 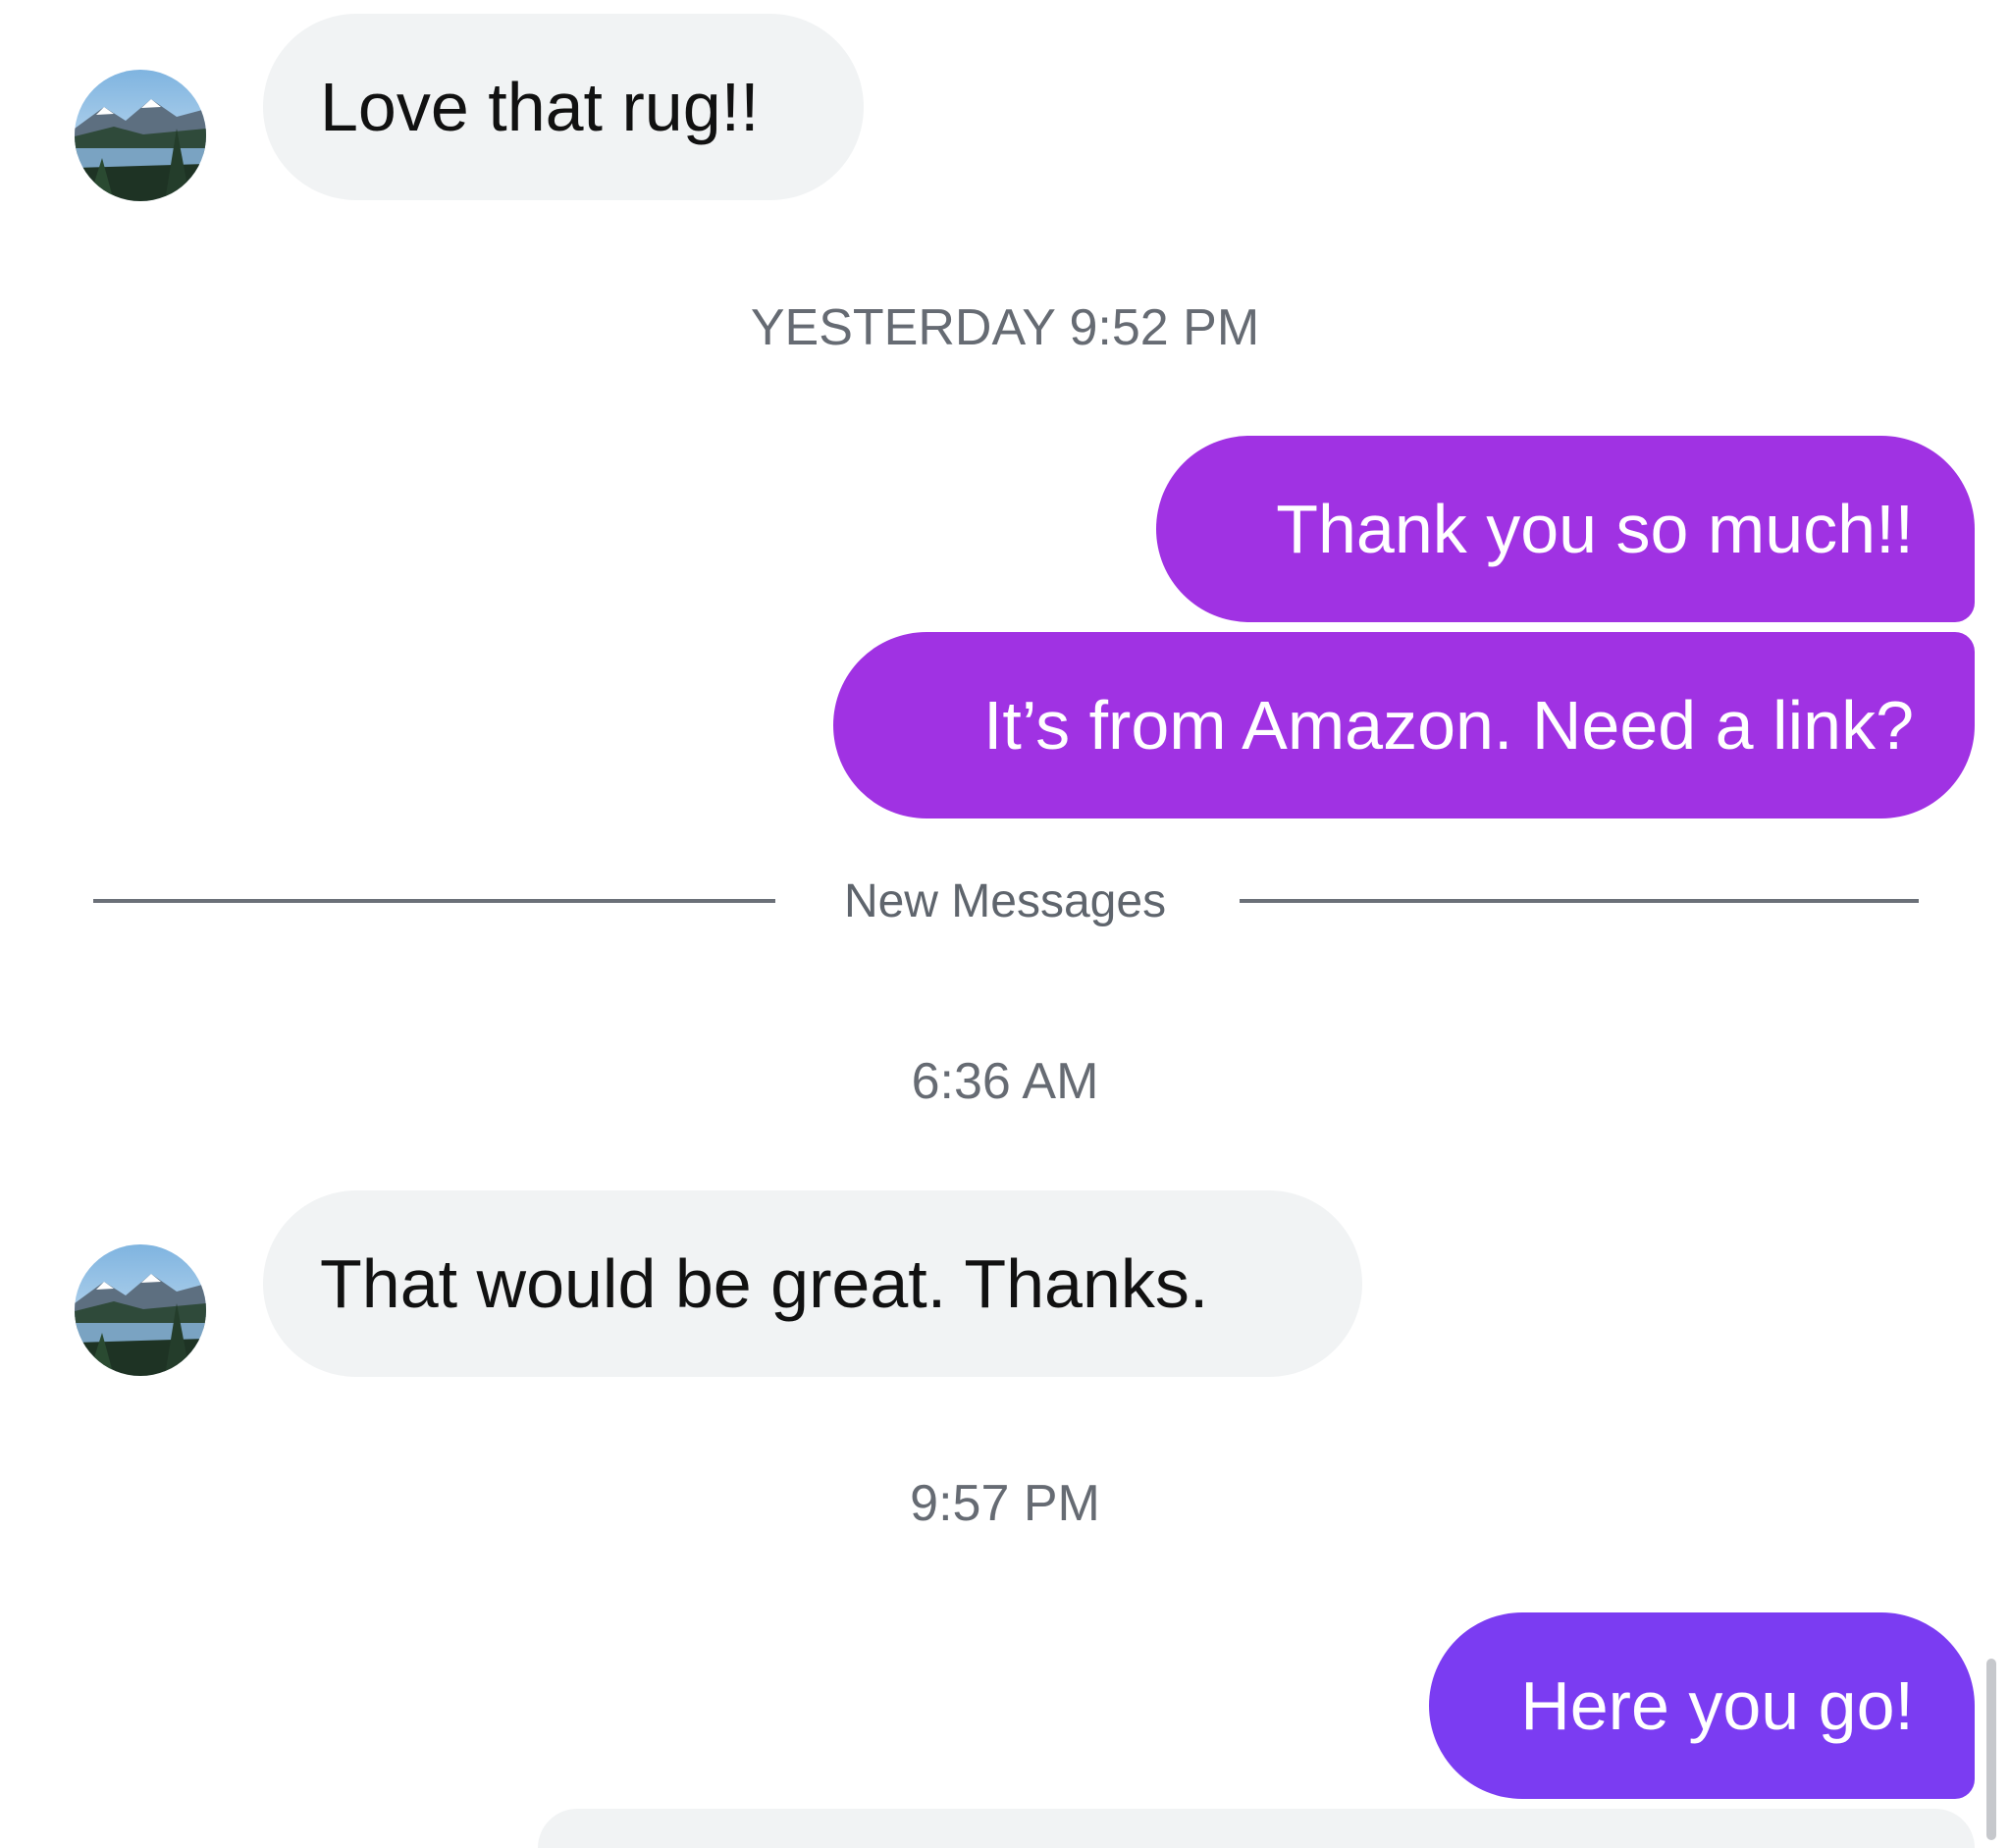 What do you see at coordinates (540, 107) in the screenshot?
I see `message-text: Love that rug!!` at bounding box center [540, 107].